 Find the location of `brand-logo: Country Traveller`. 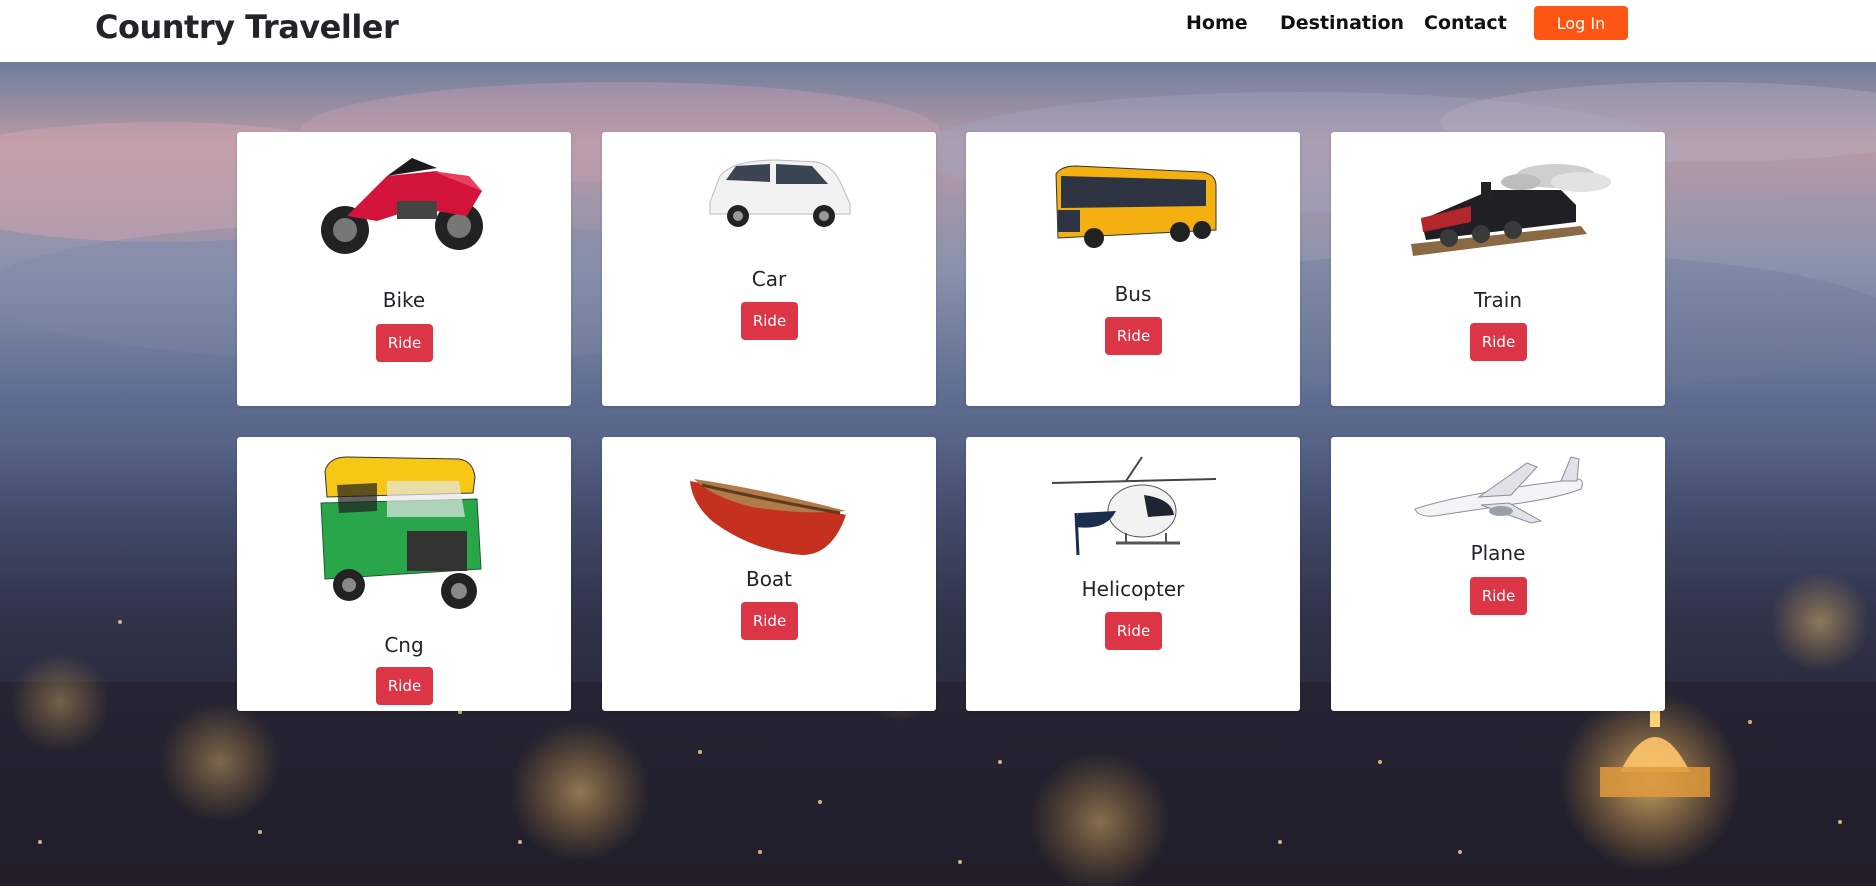

brand-logo: Country Traveller is located at coordinates (247, 27).